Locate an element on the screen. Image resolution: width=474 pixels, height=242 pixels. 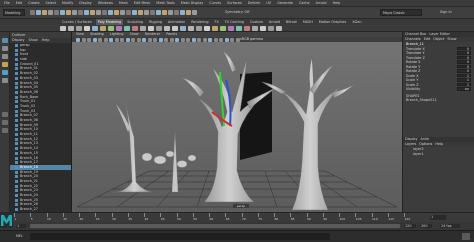
move-tool-icon is located at coordinates (5, 64).